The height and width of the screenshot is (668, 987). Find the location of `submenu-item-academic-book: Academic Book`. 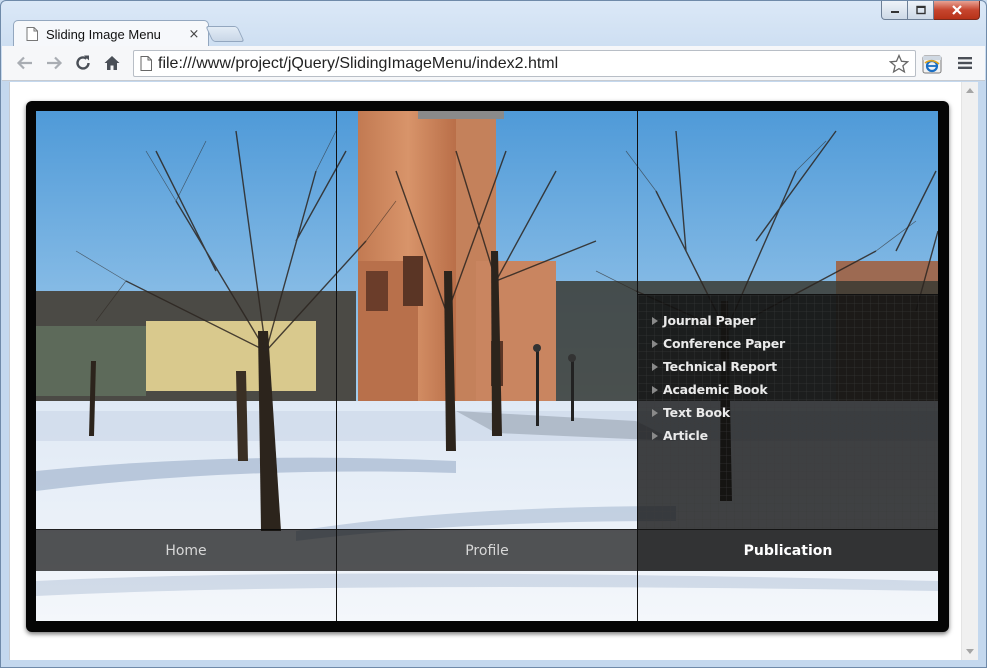

submenu-item-academic-book: Academic Book is located at coordinates (718, 389).